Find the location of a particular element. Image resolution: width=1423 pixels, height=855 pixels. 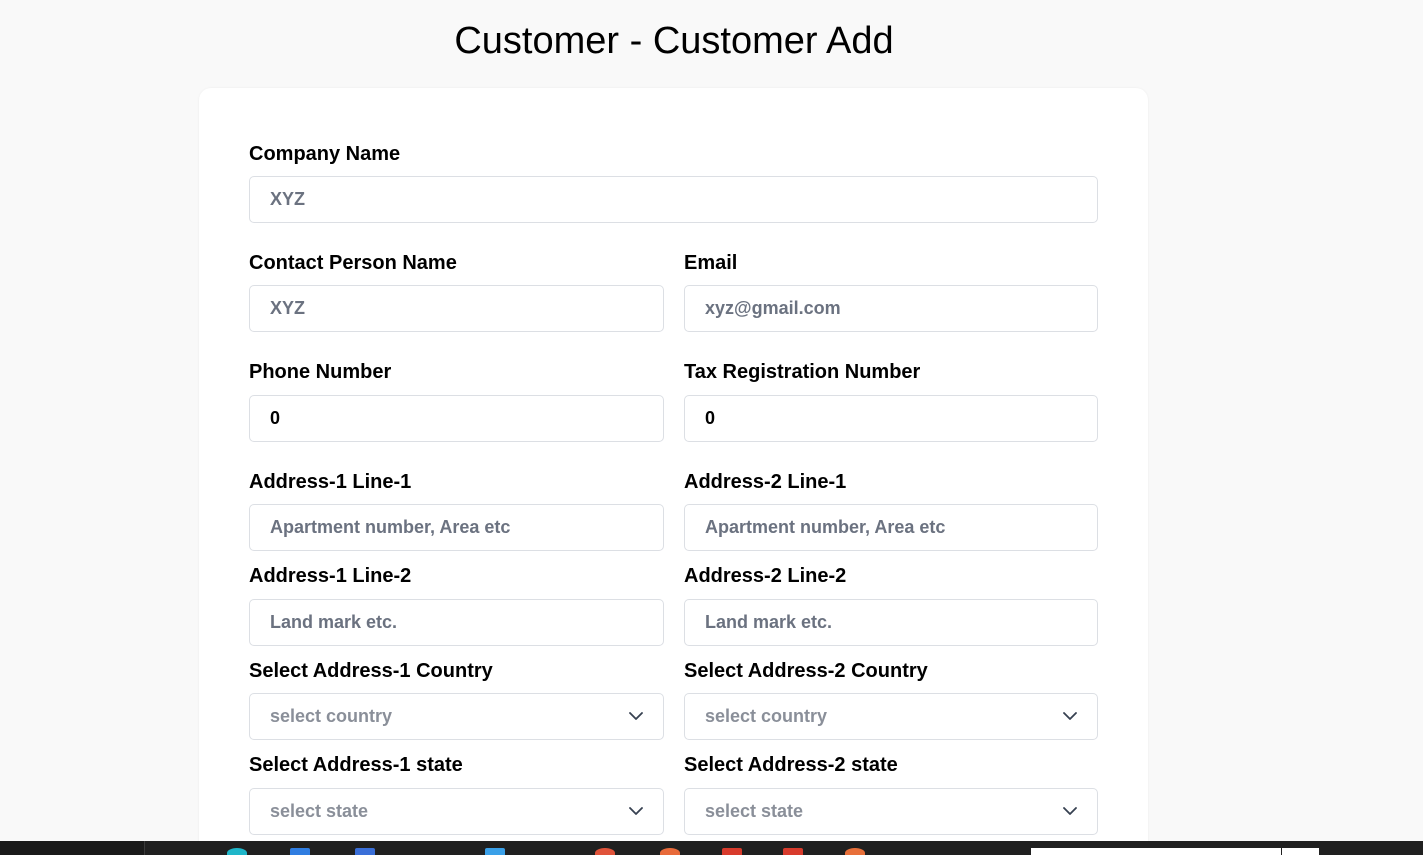

address1-country-label: Select Address-1 Country is located at coordinates (371, 671).